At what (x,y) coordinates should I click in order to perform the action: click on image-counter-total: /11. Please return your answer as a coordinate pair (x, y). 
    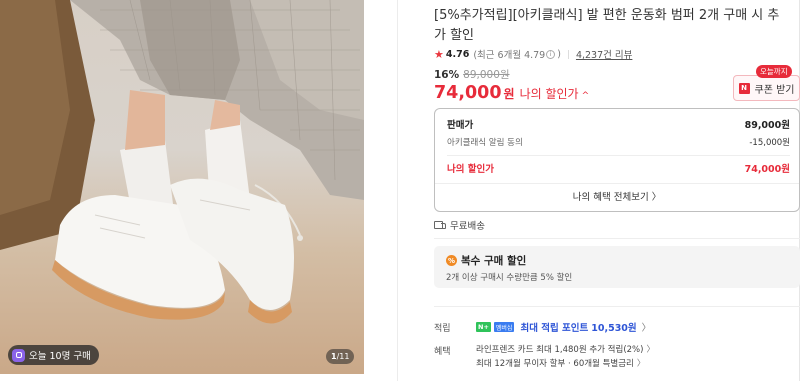
    Looking at the image, I should click on (343, 356).